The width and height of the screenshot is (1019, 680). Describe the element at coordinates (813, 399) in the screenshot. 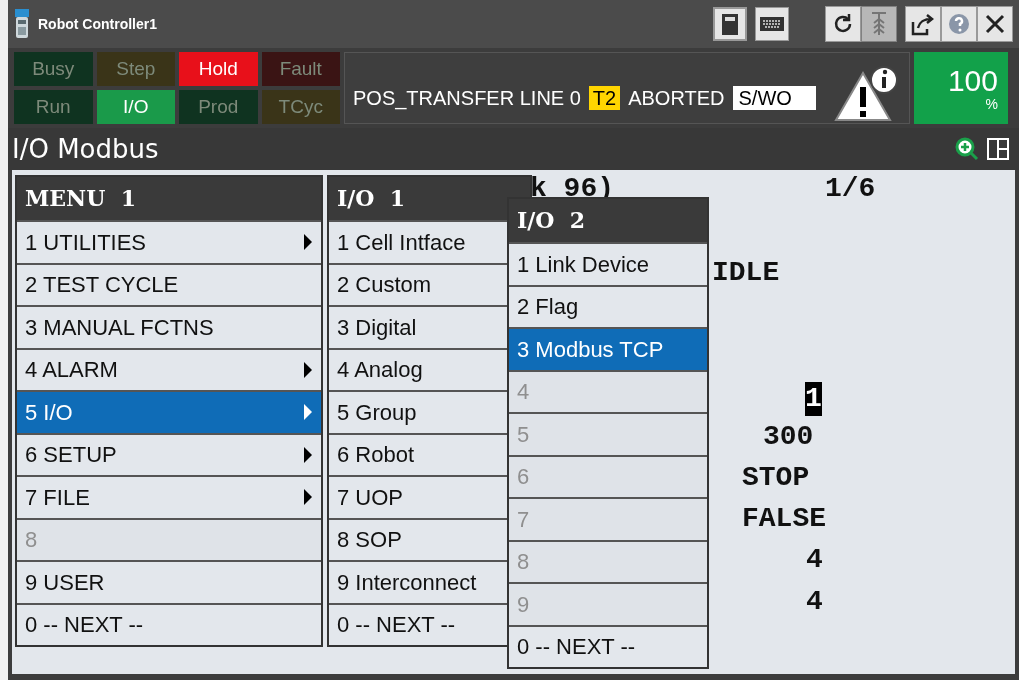

I see `screen-text: 1` at that location.